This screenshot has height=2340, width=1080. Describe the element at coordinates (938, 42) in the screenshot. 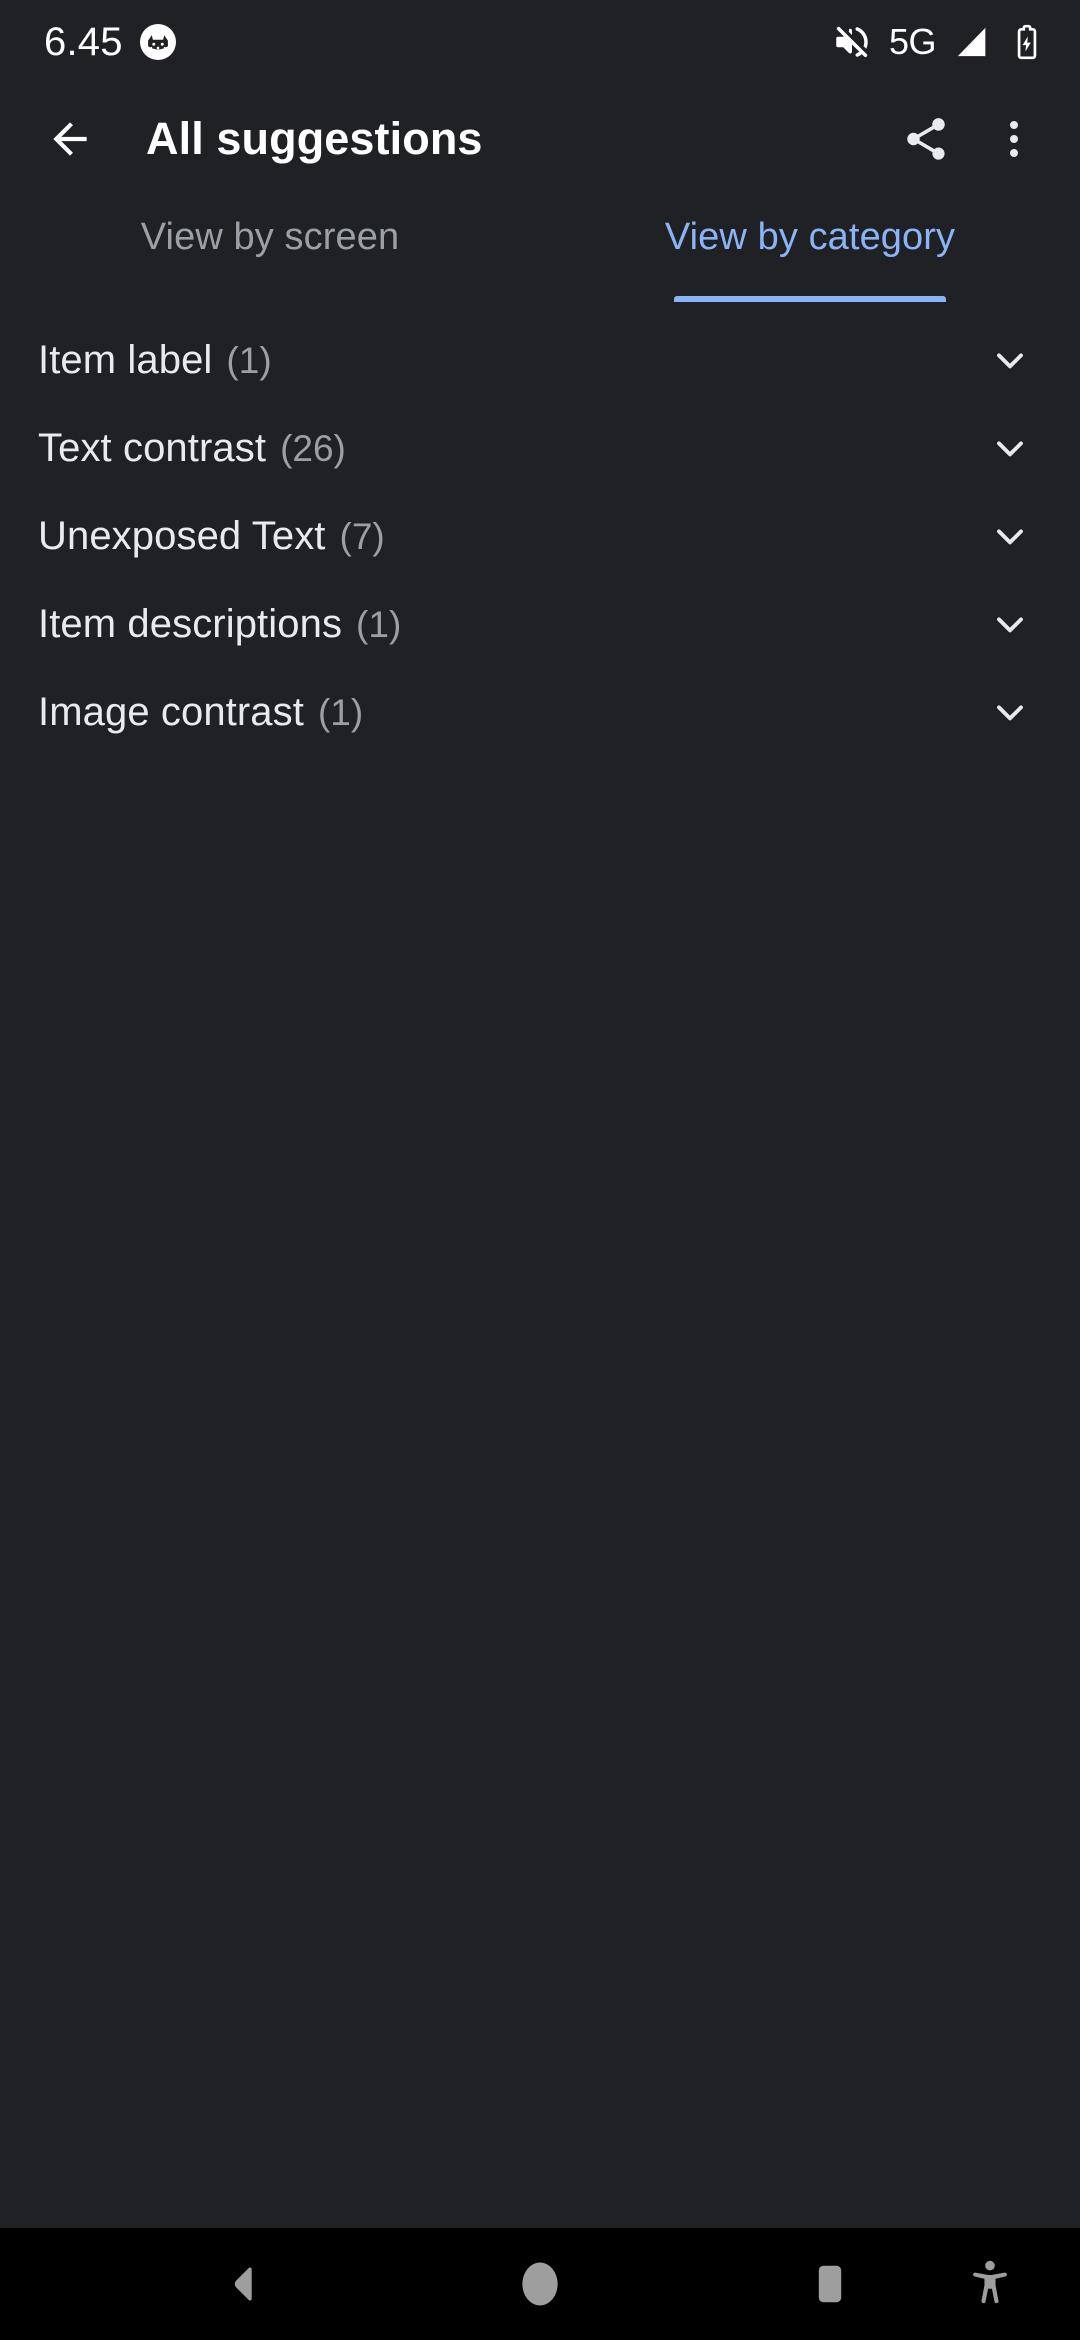

I see `status-bar-right: 5G` at that location.